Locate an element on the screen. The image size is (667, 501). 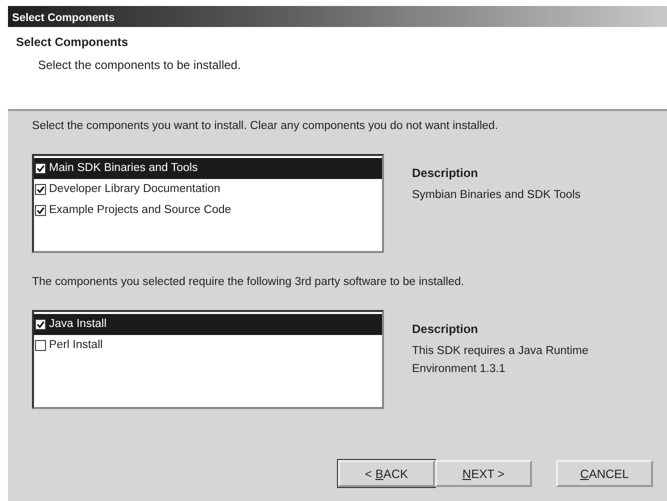
wizard-button: NEXT > is located at coordinates (483, 473).